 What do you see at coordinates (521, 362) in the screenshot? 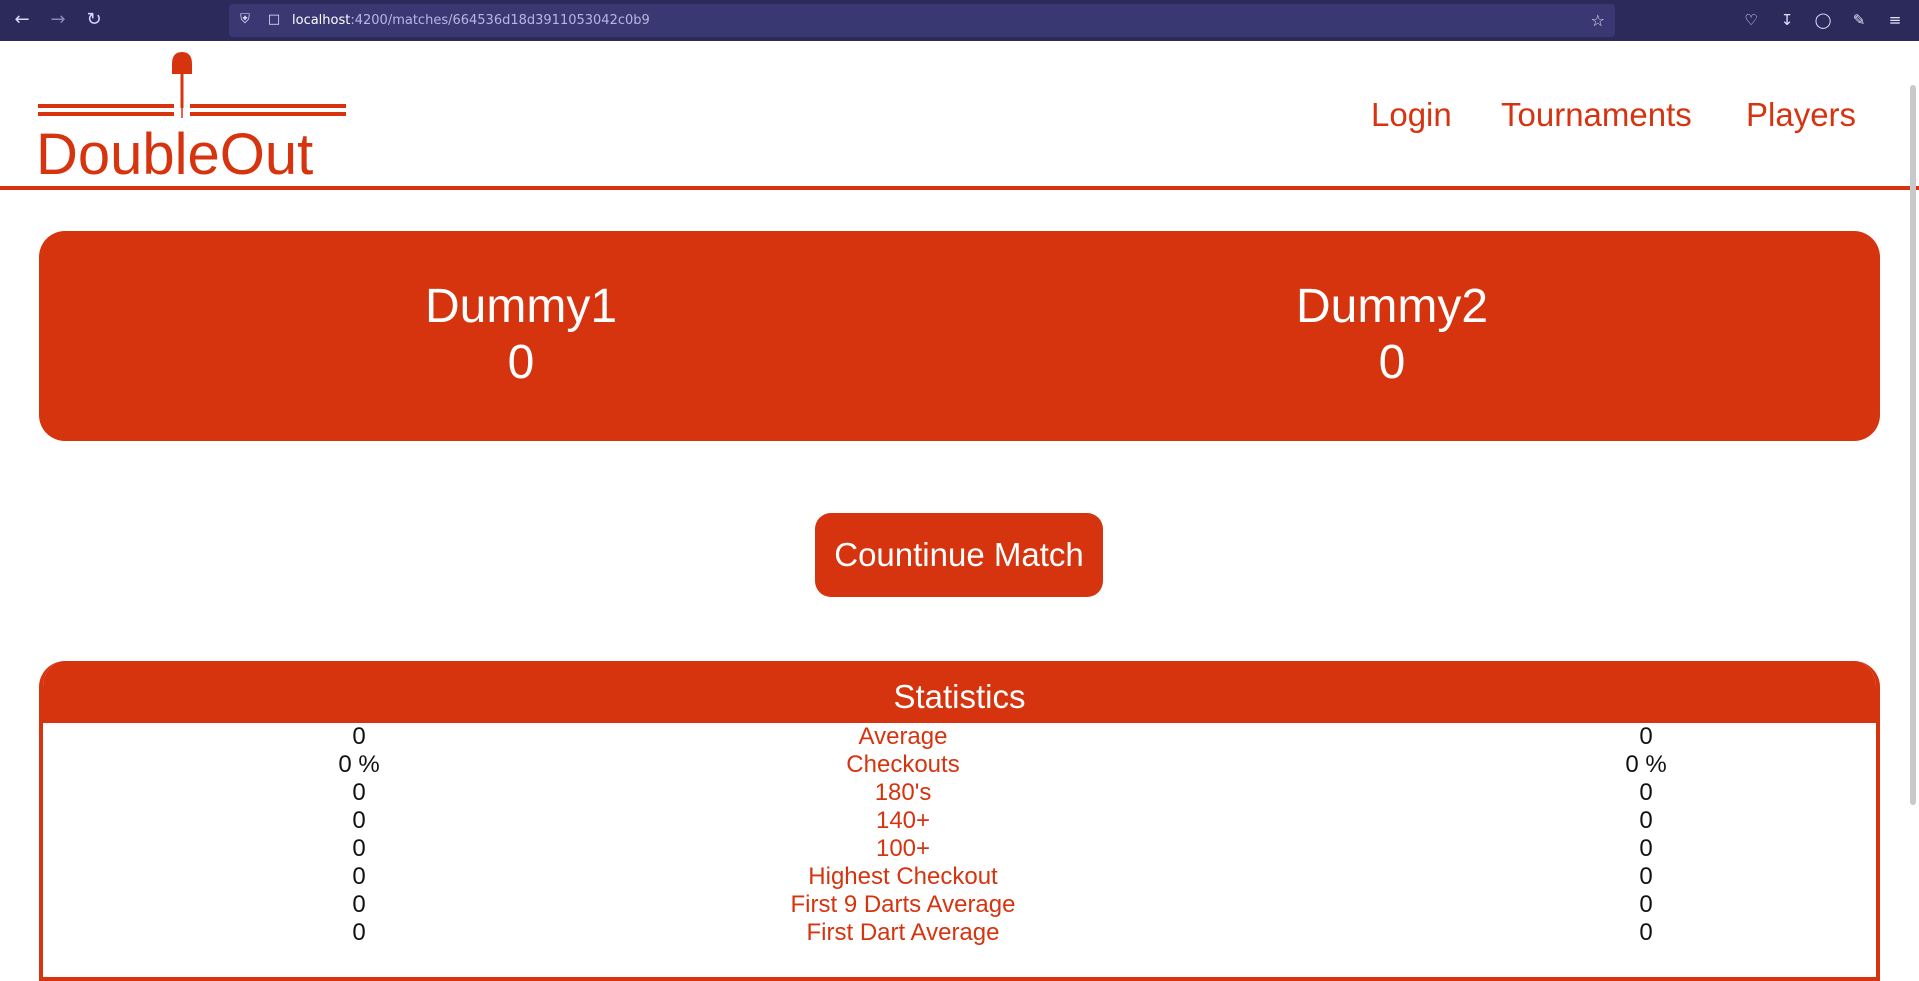
I see `player1-score: 0` at bounding box center [521, 362].